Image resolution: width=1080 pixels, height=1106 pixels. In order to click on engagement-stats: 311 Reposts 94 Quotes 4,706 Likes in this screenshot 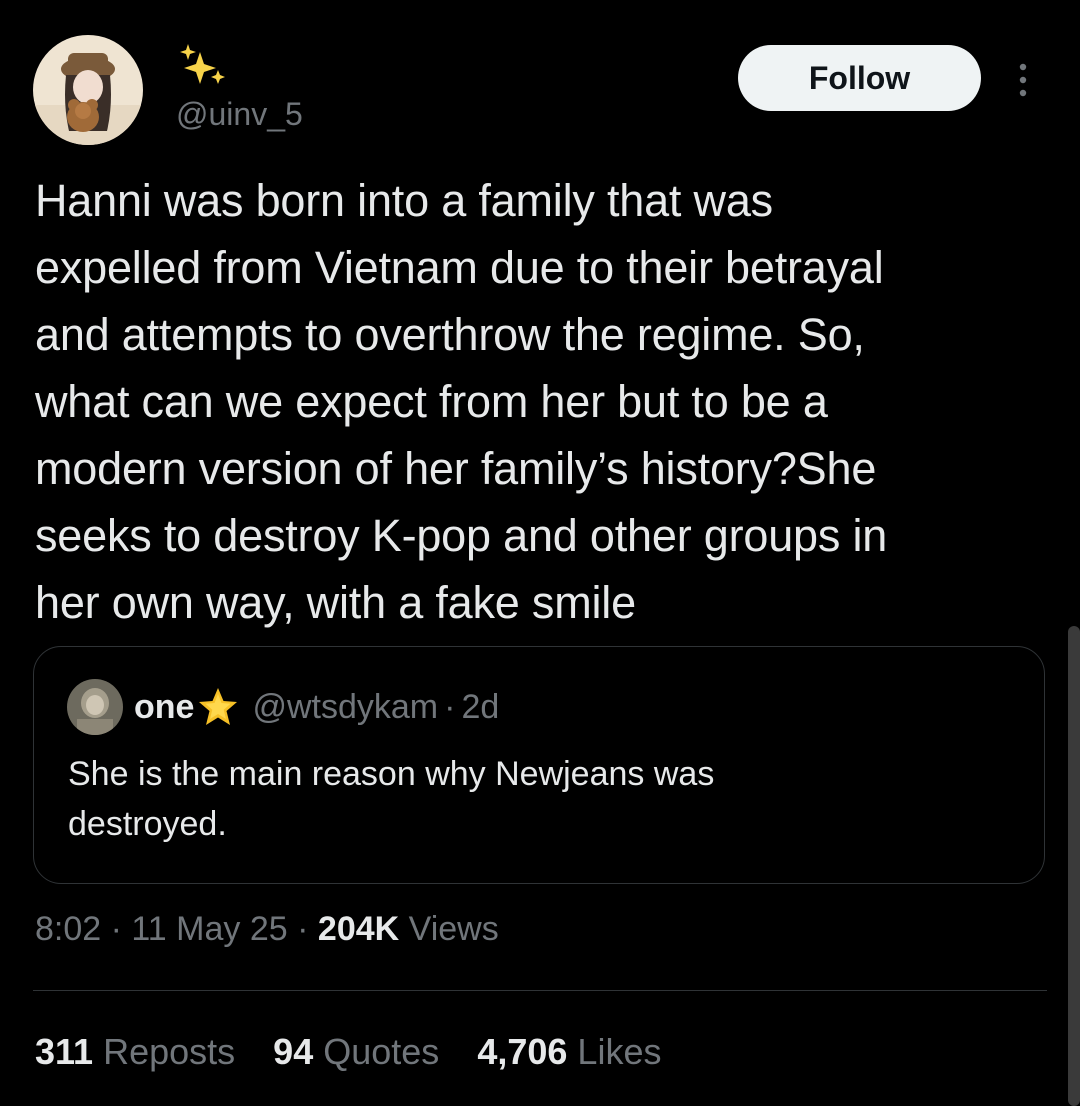, I will do `click(367, 1052)`.